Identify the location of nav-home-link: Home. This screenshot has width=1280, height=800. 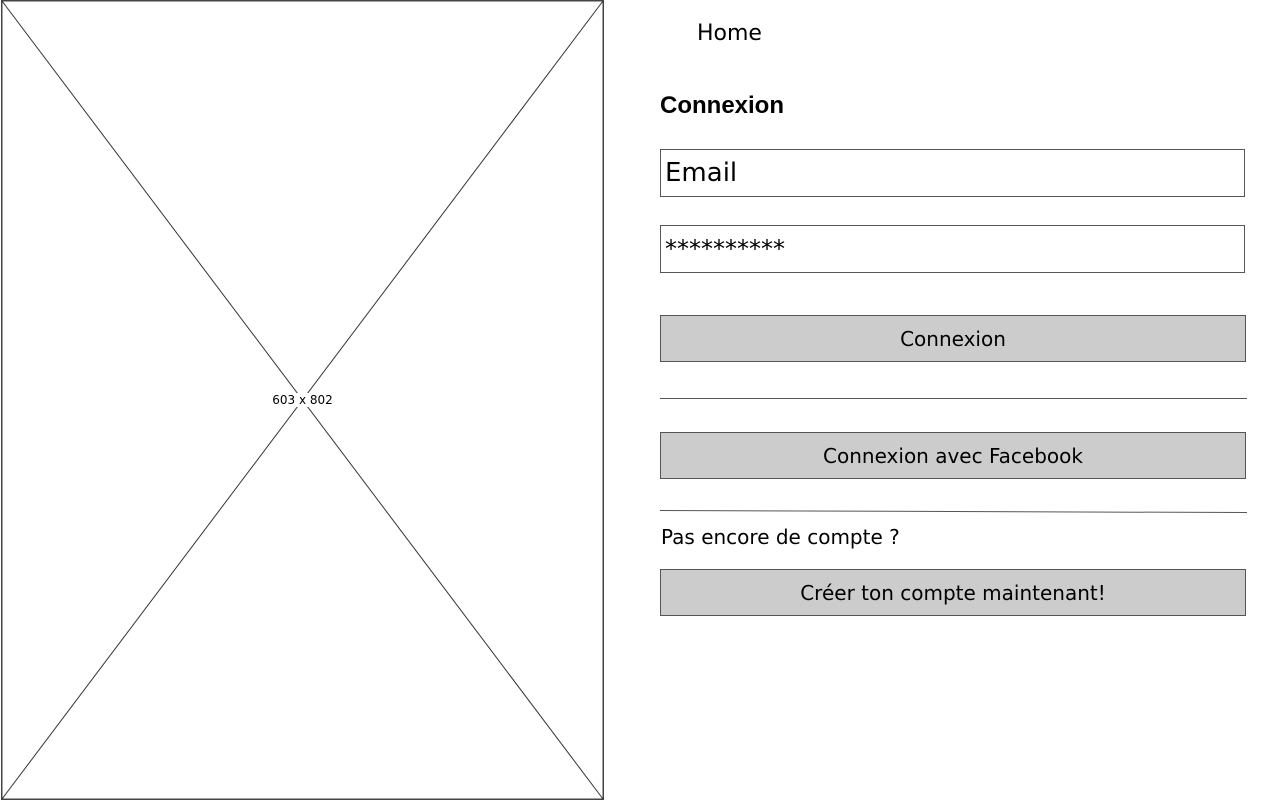
(729, 34).